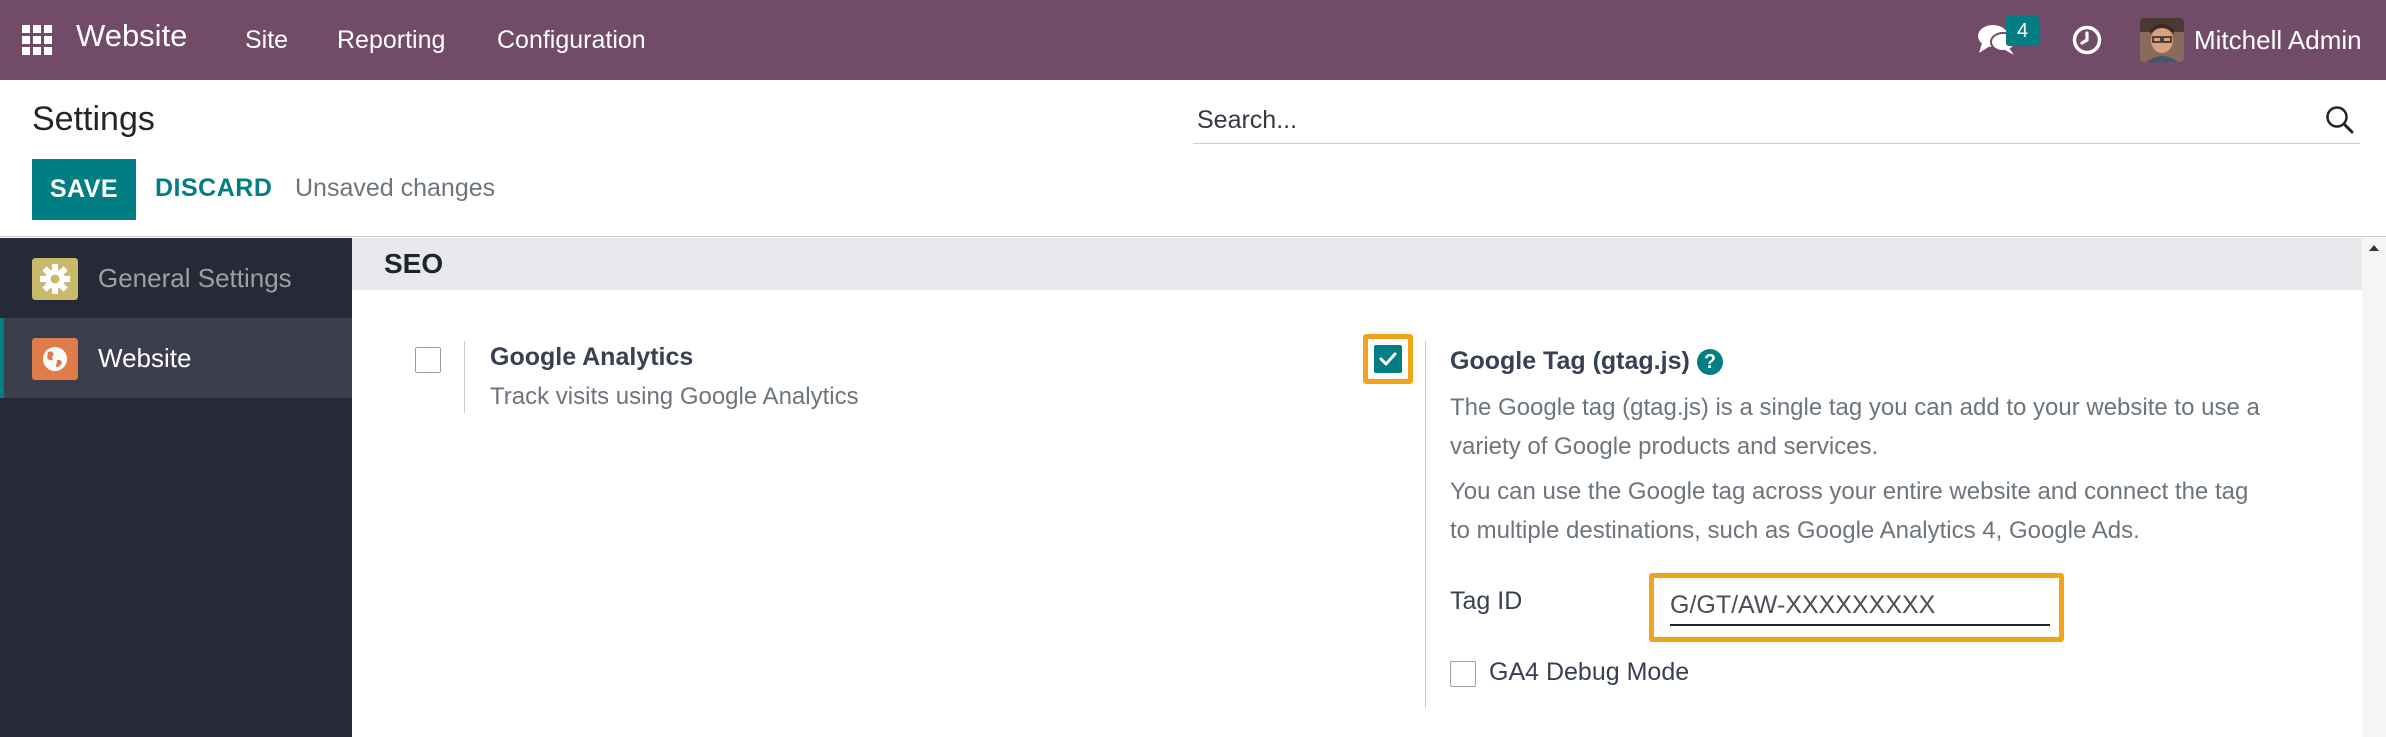  What do you see at coordinates (1742, 120) in the screenshot?
I see `search-input` at bounding box center [1742, 120].